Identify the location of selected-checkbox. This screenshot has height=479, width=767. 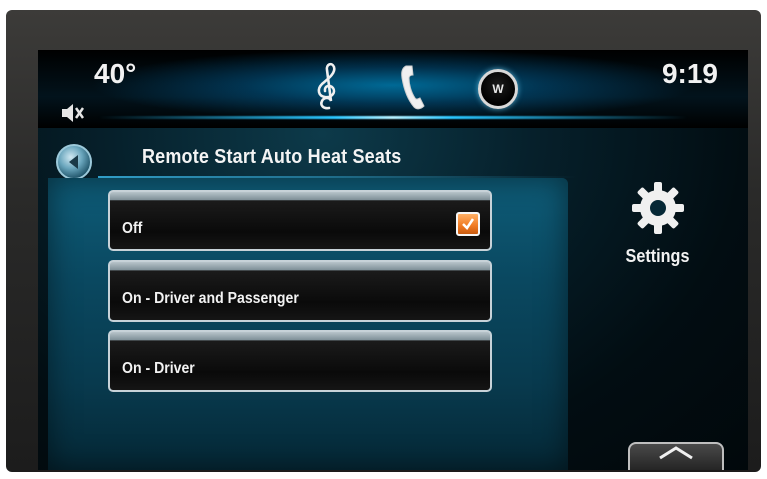
(468, 224).